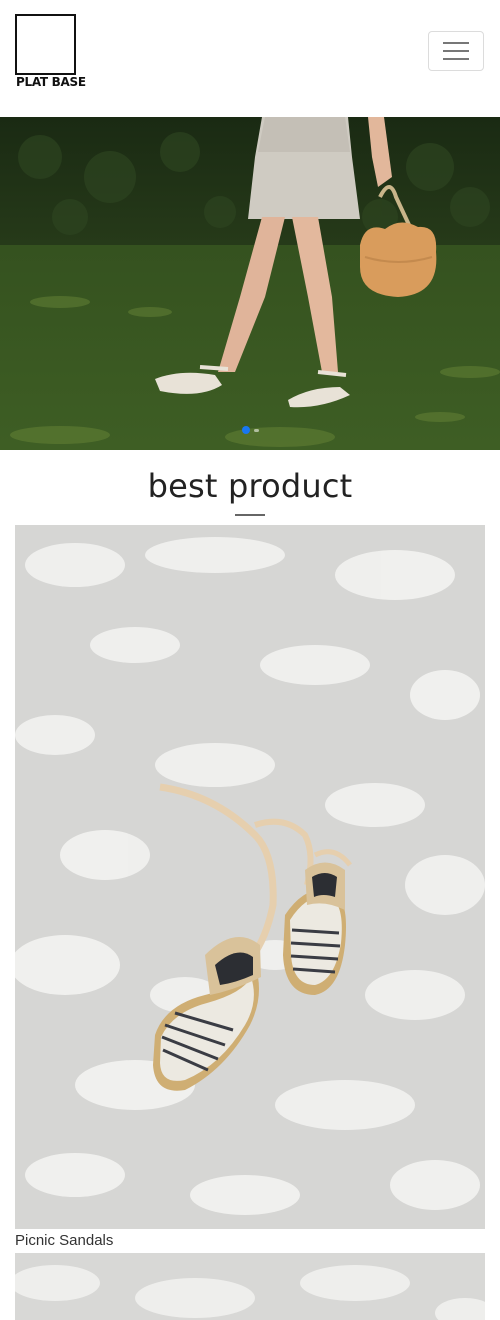  What do you see at coordinates (51, 82) in the screenshot?
I see `logo-text: PLAT BASE` at bounding box center [51, 82].